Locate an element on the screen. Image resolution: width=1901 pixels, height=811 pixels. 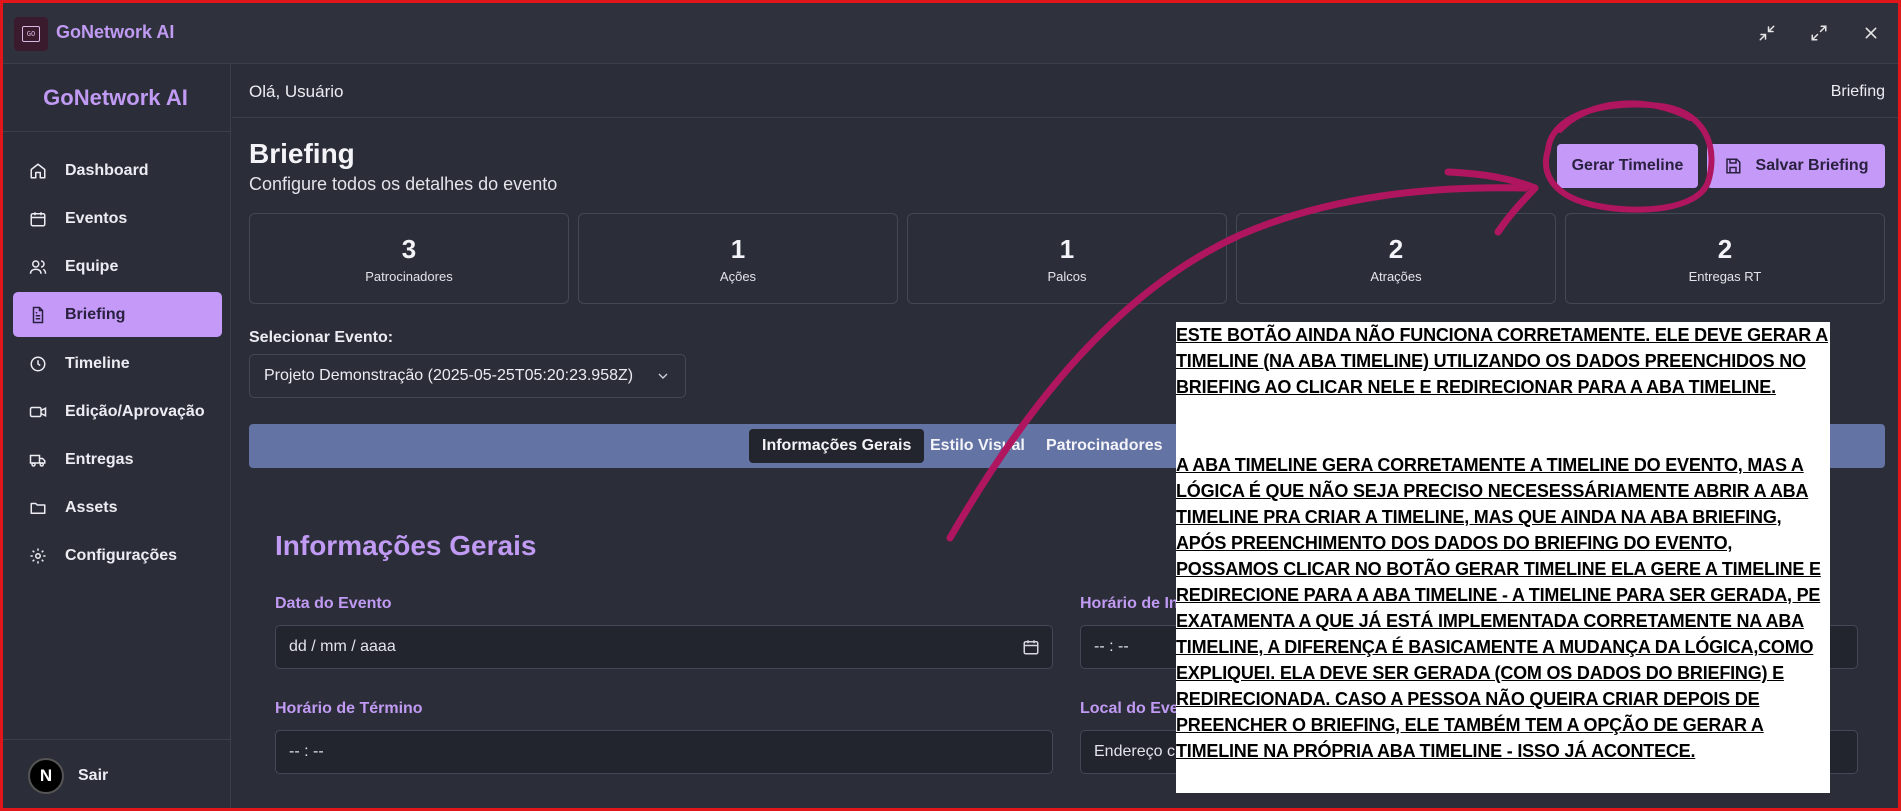
start-time-placeholder: -- is located at coordinates (1111, 646).